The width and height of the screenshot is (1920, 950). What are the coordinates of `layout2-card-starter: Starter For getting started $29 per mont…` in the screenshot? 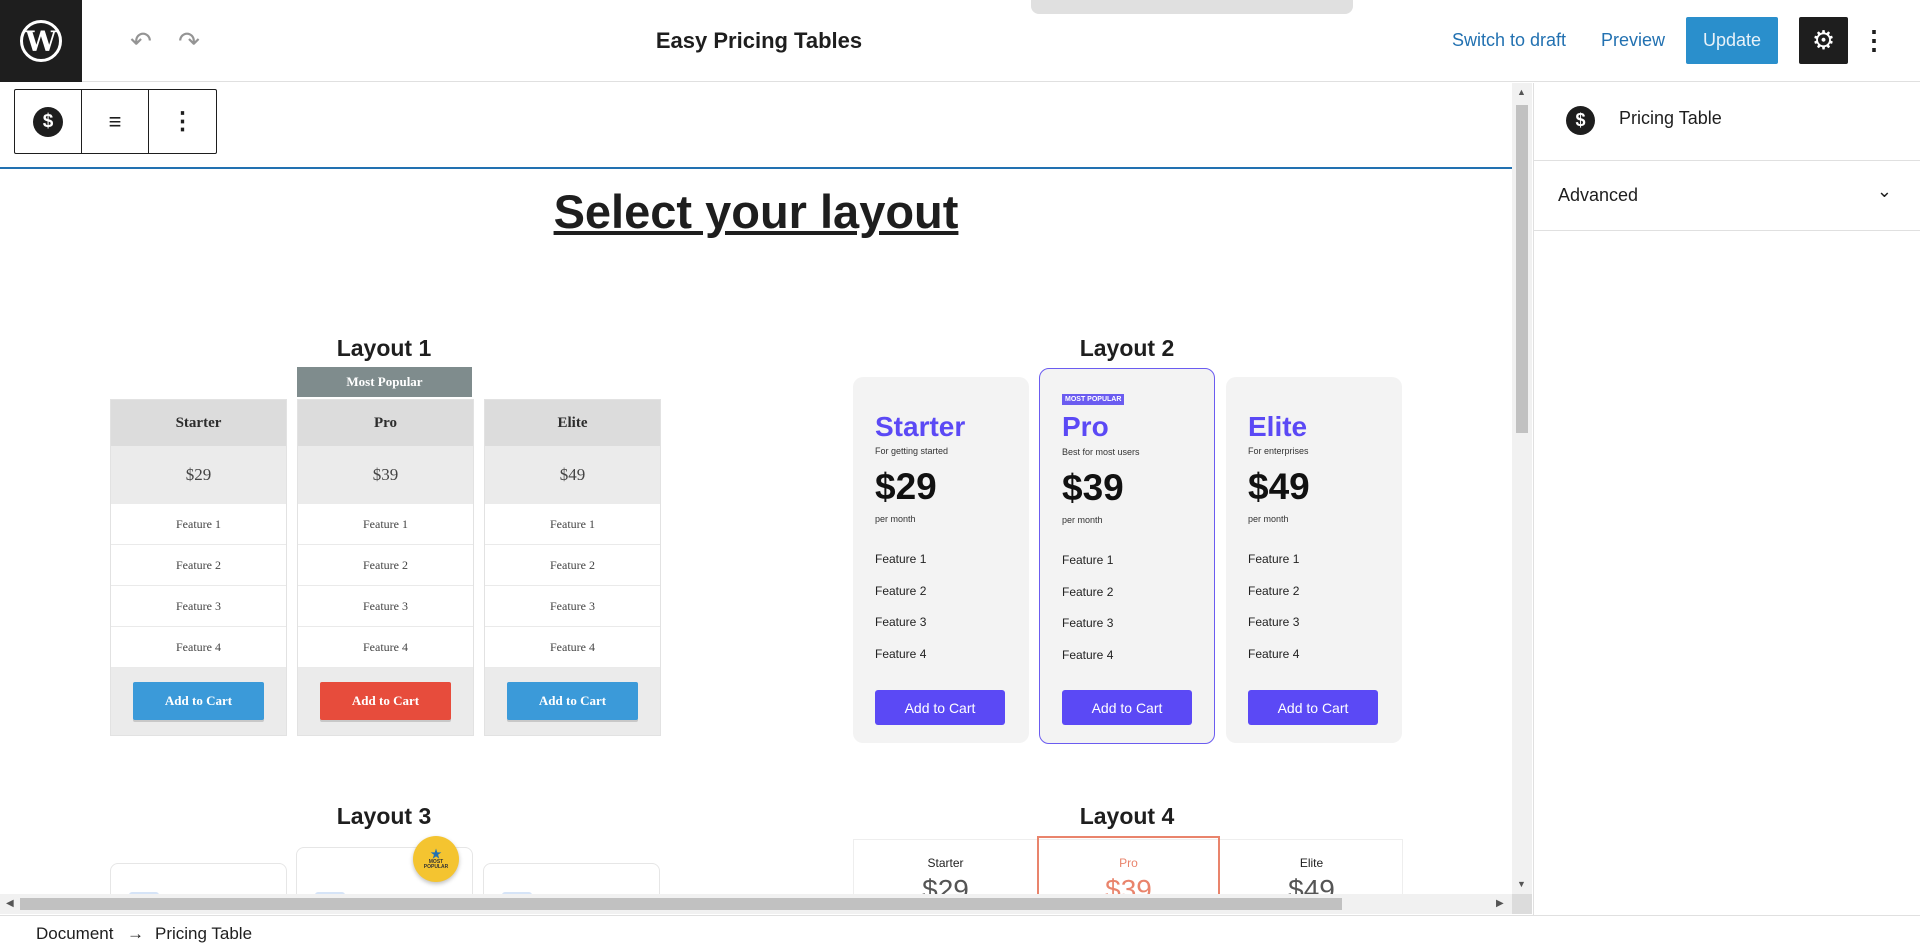 It's located at (941, 560).